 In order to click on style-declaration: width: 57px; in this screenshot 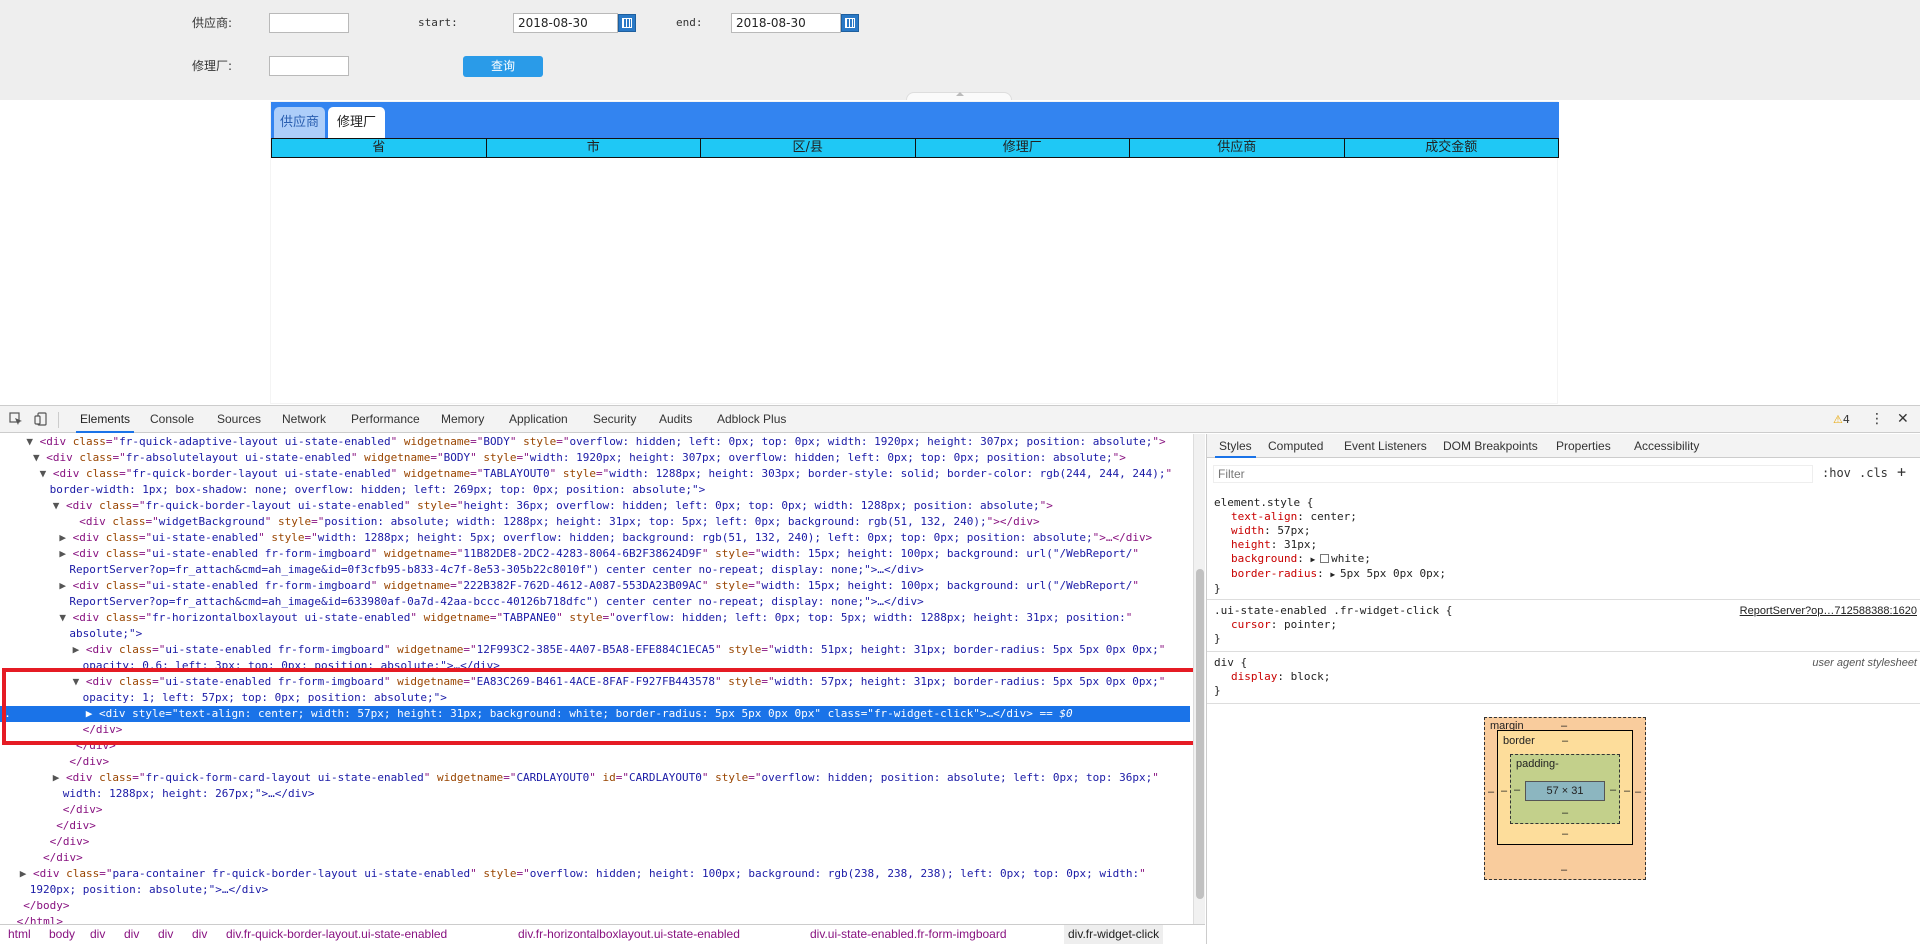, I will do `click(1563, 531)`.